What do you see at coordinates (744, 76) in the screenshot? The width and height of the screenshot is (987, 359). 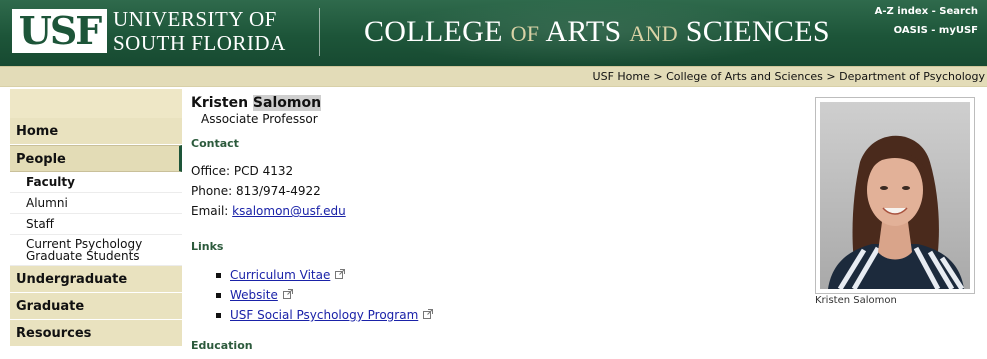 I see `breadcrumb-college: College of Arts and Sciences` at bounding box center [744, 76].